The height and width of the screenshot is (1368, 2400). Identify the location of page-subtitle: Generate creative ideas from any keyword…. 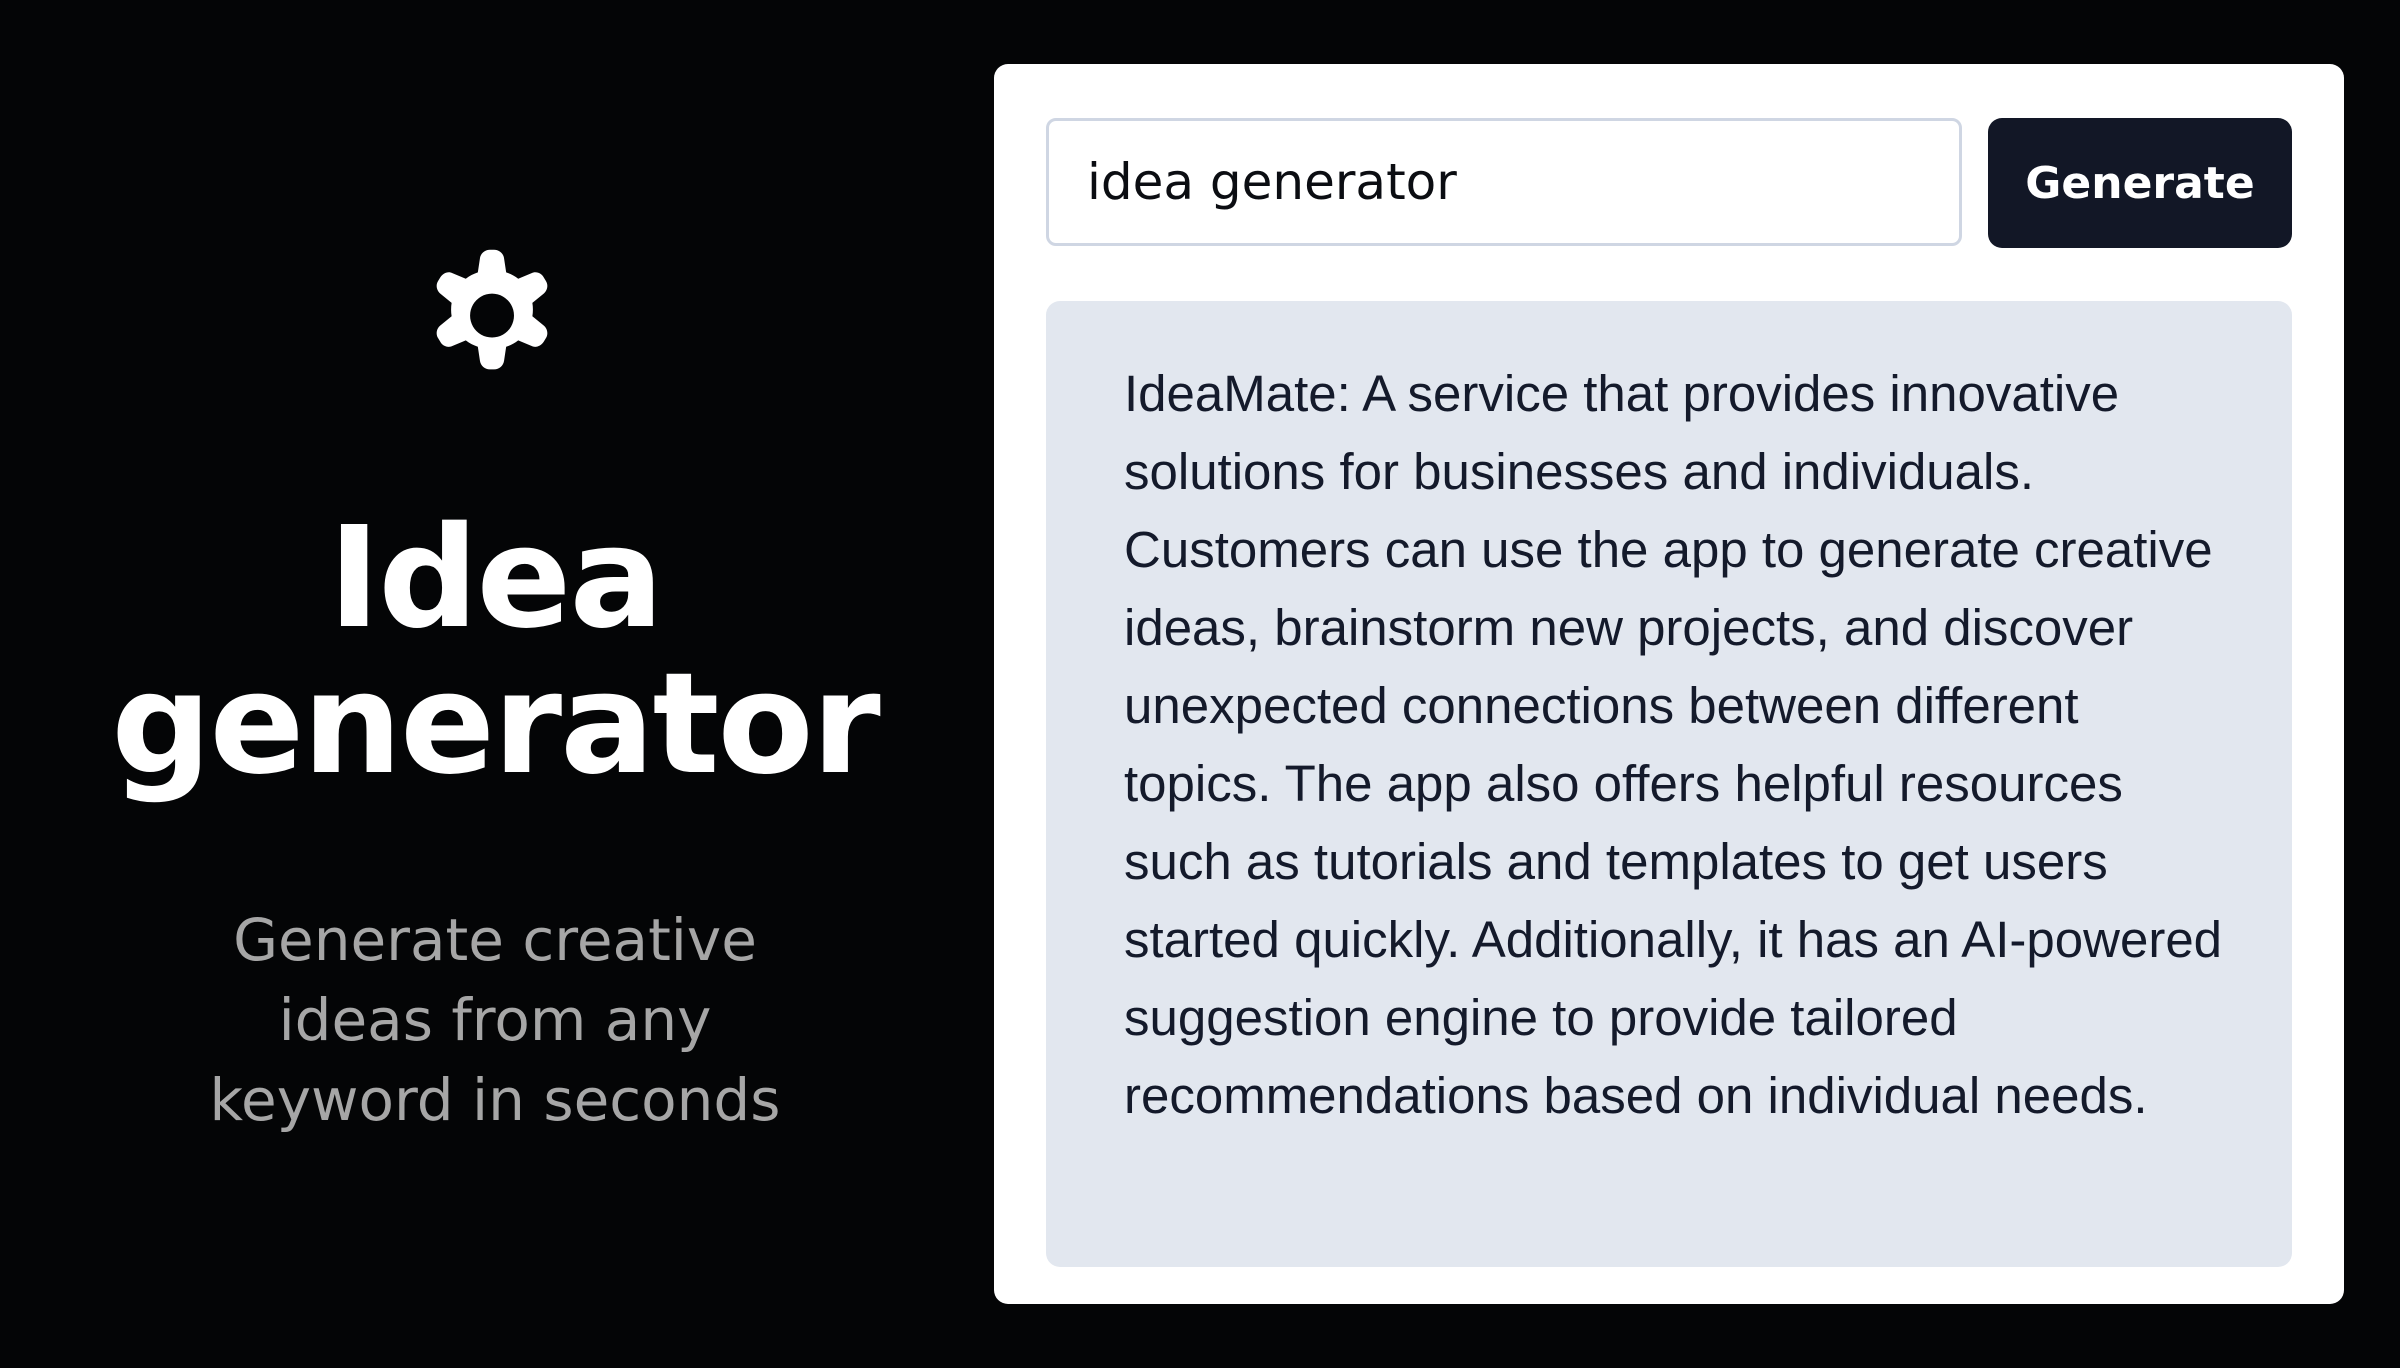
(495, 1020).